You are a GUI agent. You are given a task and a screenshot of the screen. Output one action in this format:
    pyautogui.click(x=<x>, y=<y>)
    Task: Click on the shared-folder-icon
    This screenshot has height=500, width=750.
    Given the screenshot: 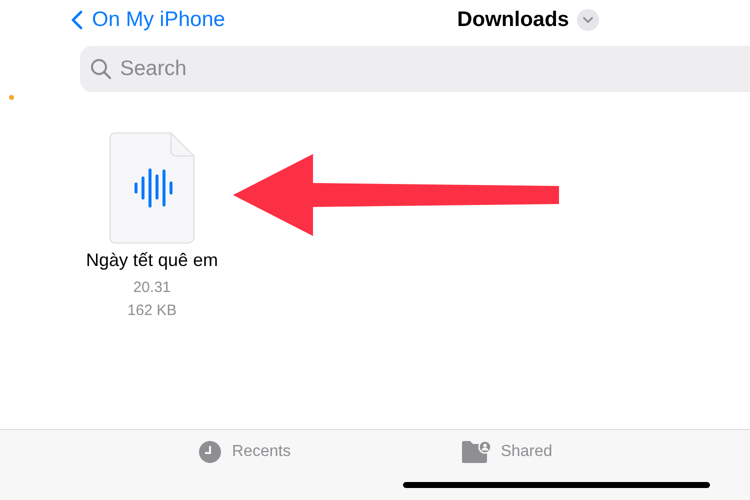 What is the action you would take?
    pyautogui.click(x=475, y=452)
    